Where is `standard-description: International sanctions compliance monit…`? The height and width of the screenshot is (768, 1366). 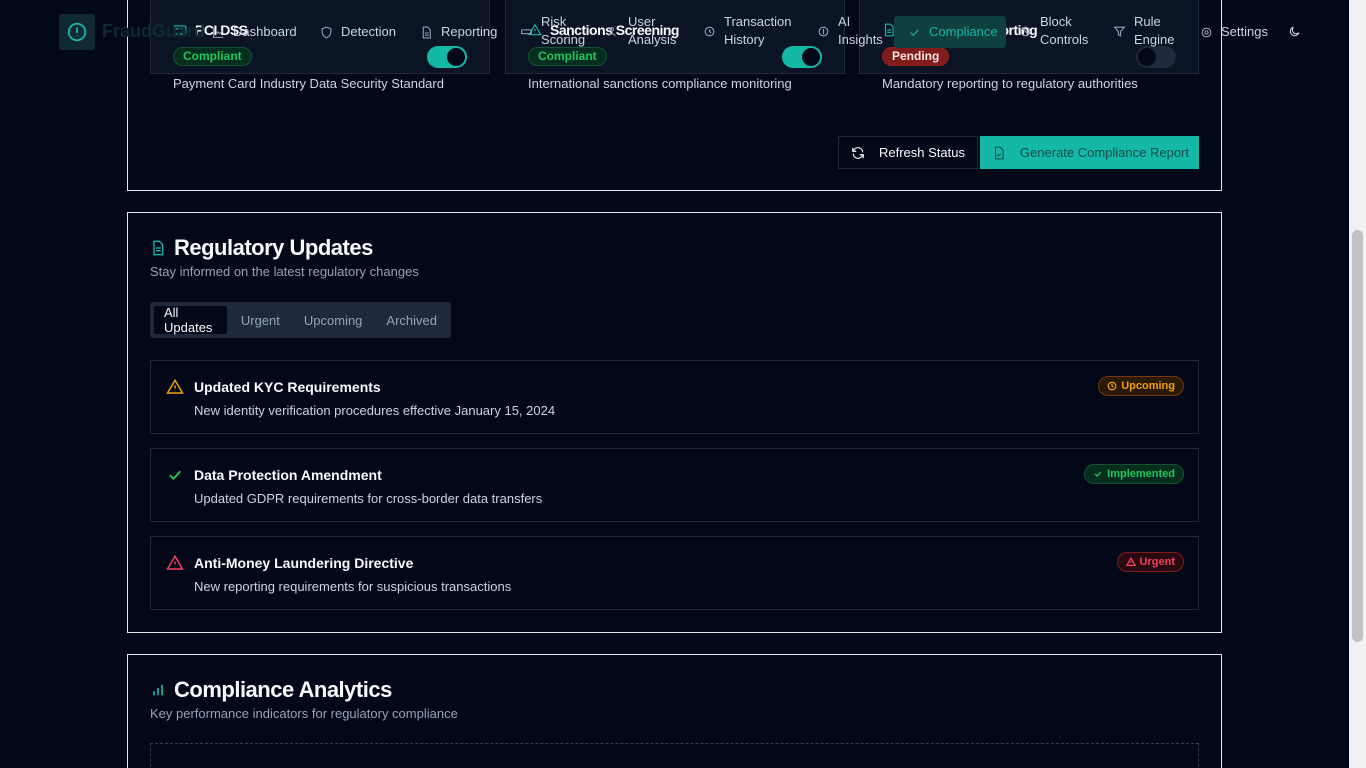 standard-description: International sanctions compliance monit… is located at coordinates (660, 83).